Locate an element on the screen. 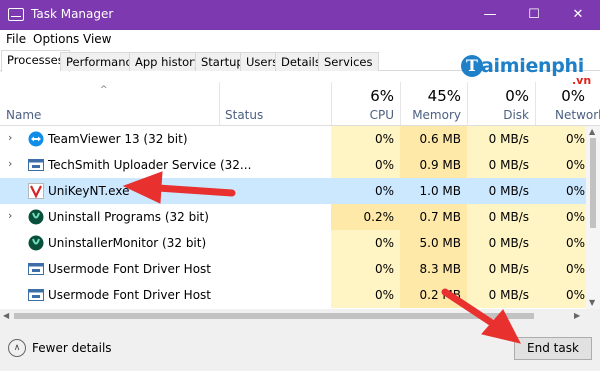  arrow-to-unikey-icon is located at coordinates (179, 187).